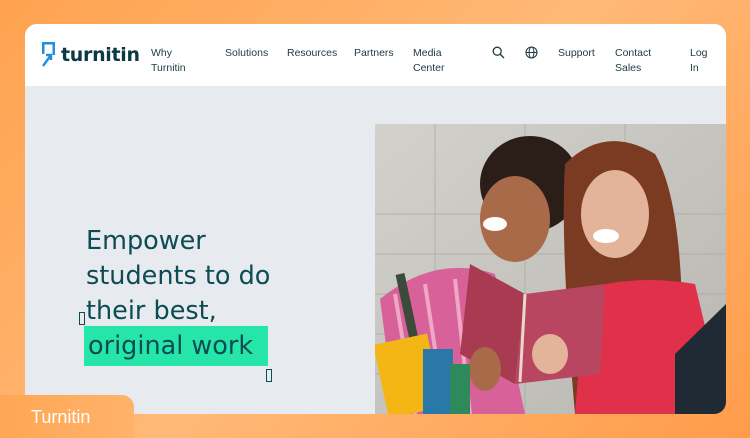 The width and height of the screenshot is (750, 438). Describe the element at coordinates (146, 241) in the screenshot. I see `headline-line-1: Empower` at that location.